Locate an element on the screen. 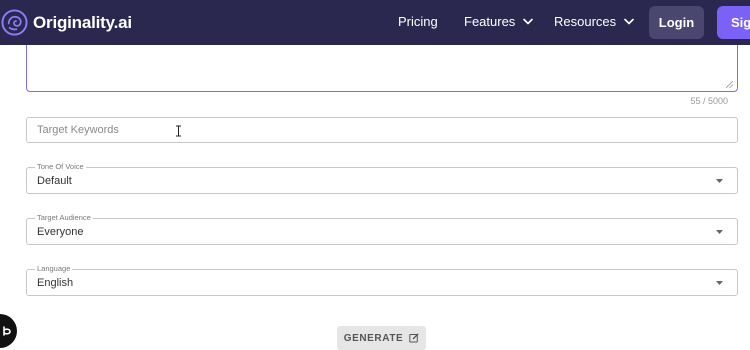 This screenshot has height=350, width=750. nav-resources-label: Resources is located at coordinates (585, 21).